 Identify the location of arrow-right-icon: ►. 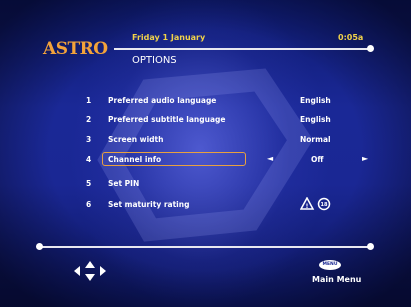
(365, 158).